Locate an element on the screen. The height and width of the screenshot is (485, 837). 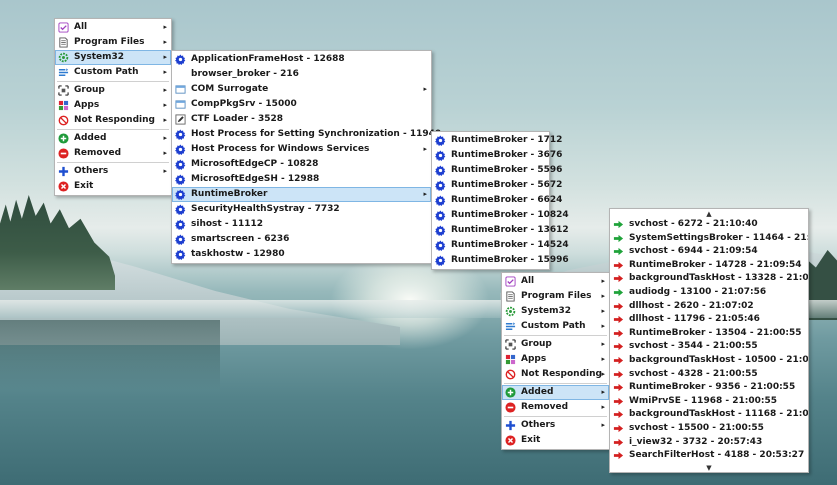
added-process-item: RuntimeBroker - 14728 - 21:09:54 is located at coordinates (709, 266).